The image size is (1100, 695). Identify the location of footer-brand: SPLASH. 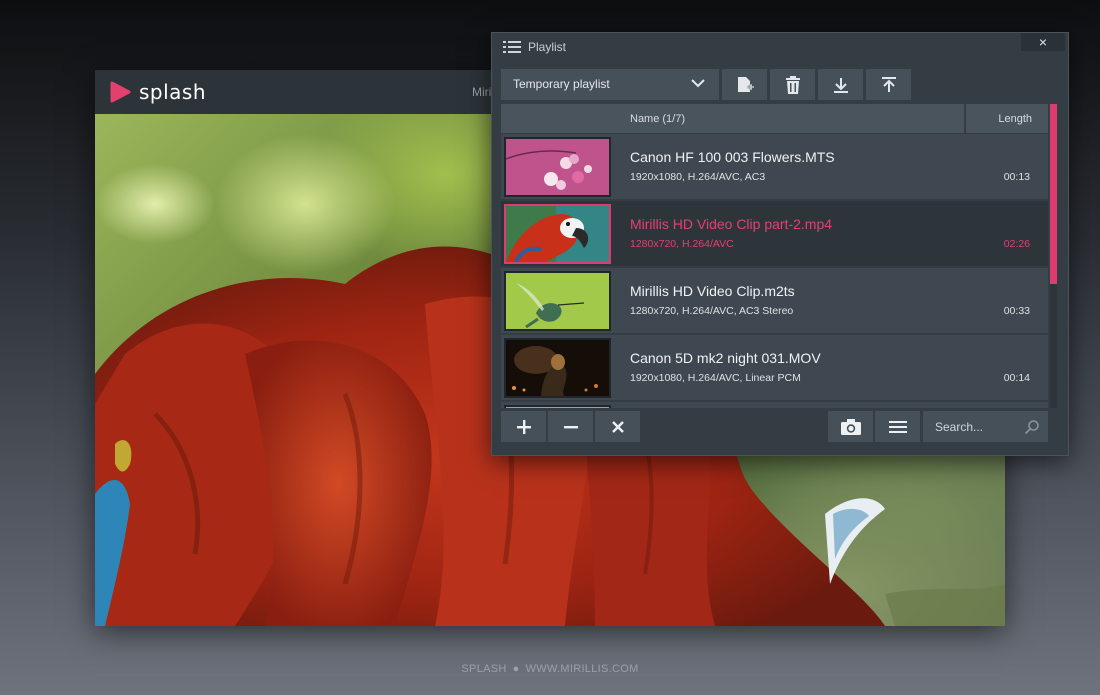
(484, 669).